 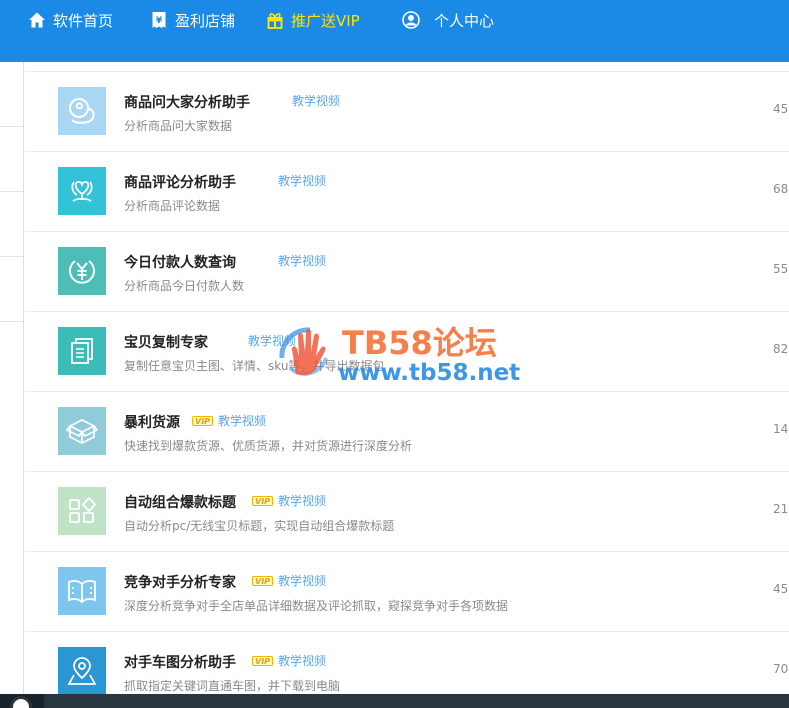 What do you see at coordinates (83, 20) in the screenshot?
I see `nav-home-label: 软件首页` at bounding box center [83, 20].